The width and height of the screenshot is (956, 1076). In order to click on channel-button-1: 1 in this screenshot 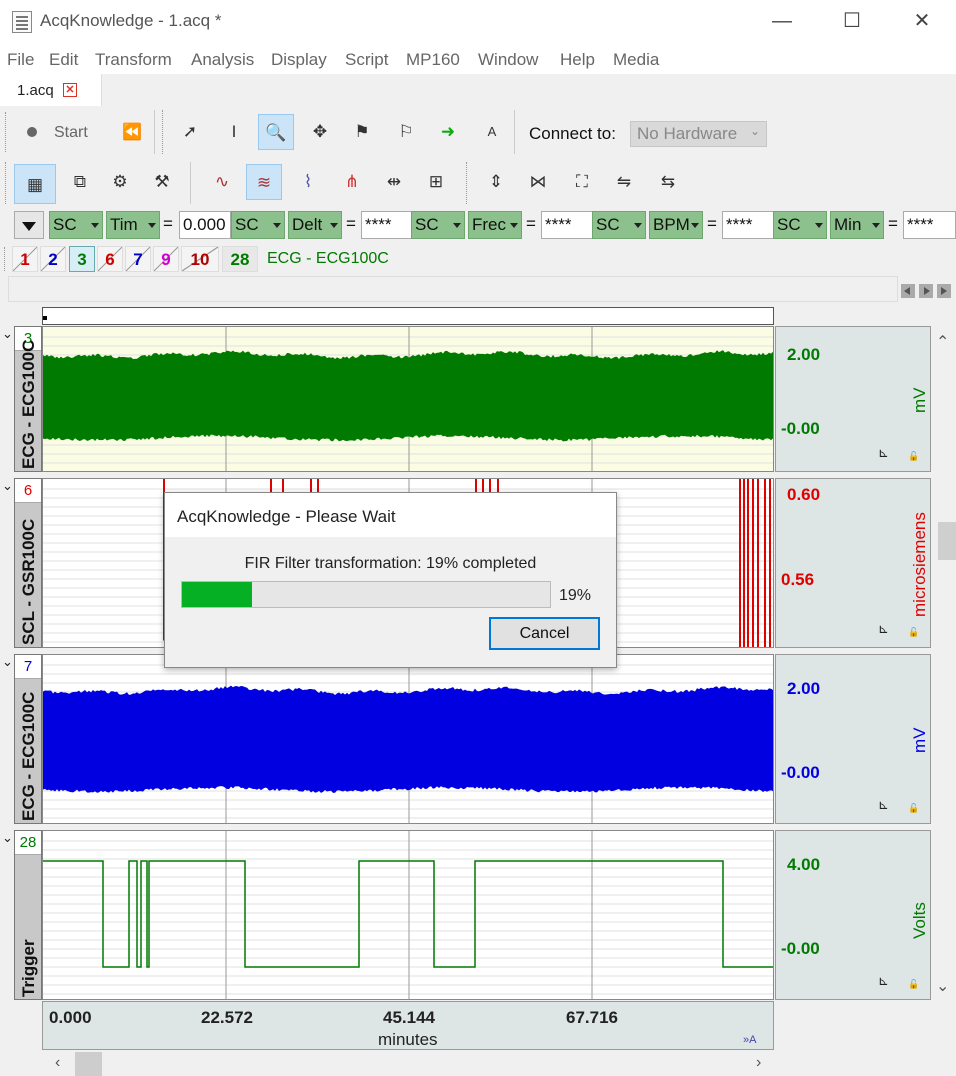, I will do `click(25, 259)`.